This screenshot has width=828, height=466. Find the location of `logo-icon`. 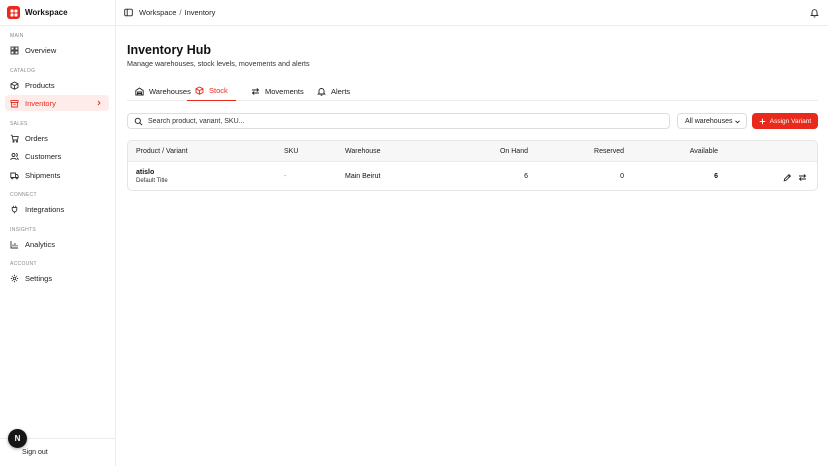

logo-icon is located at coordinates (13, 12).